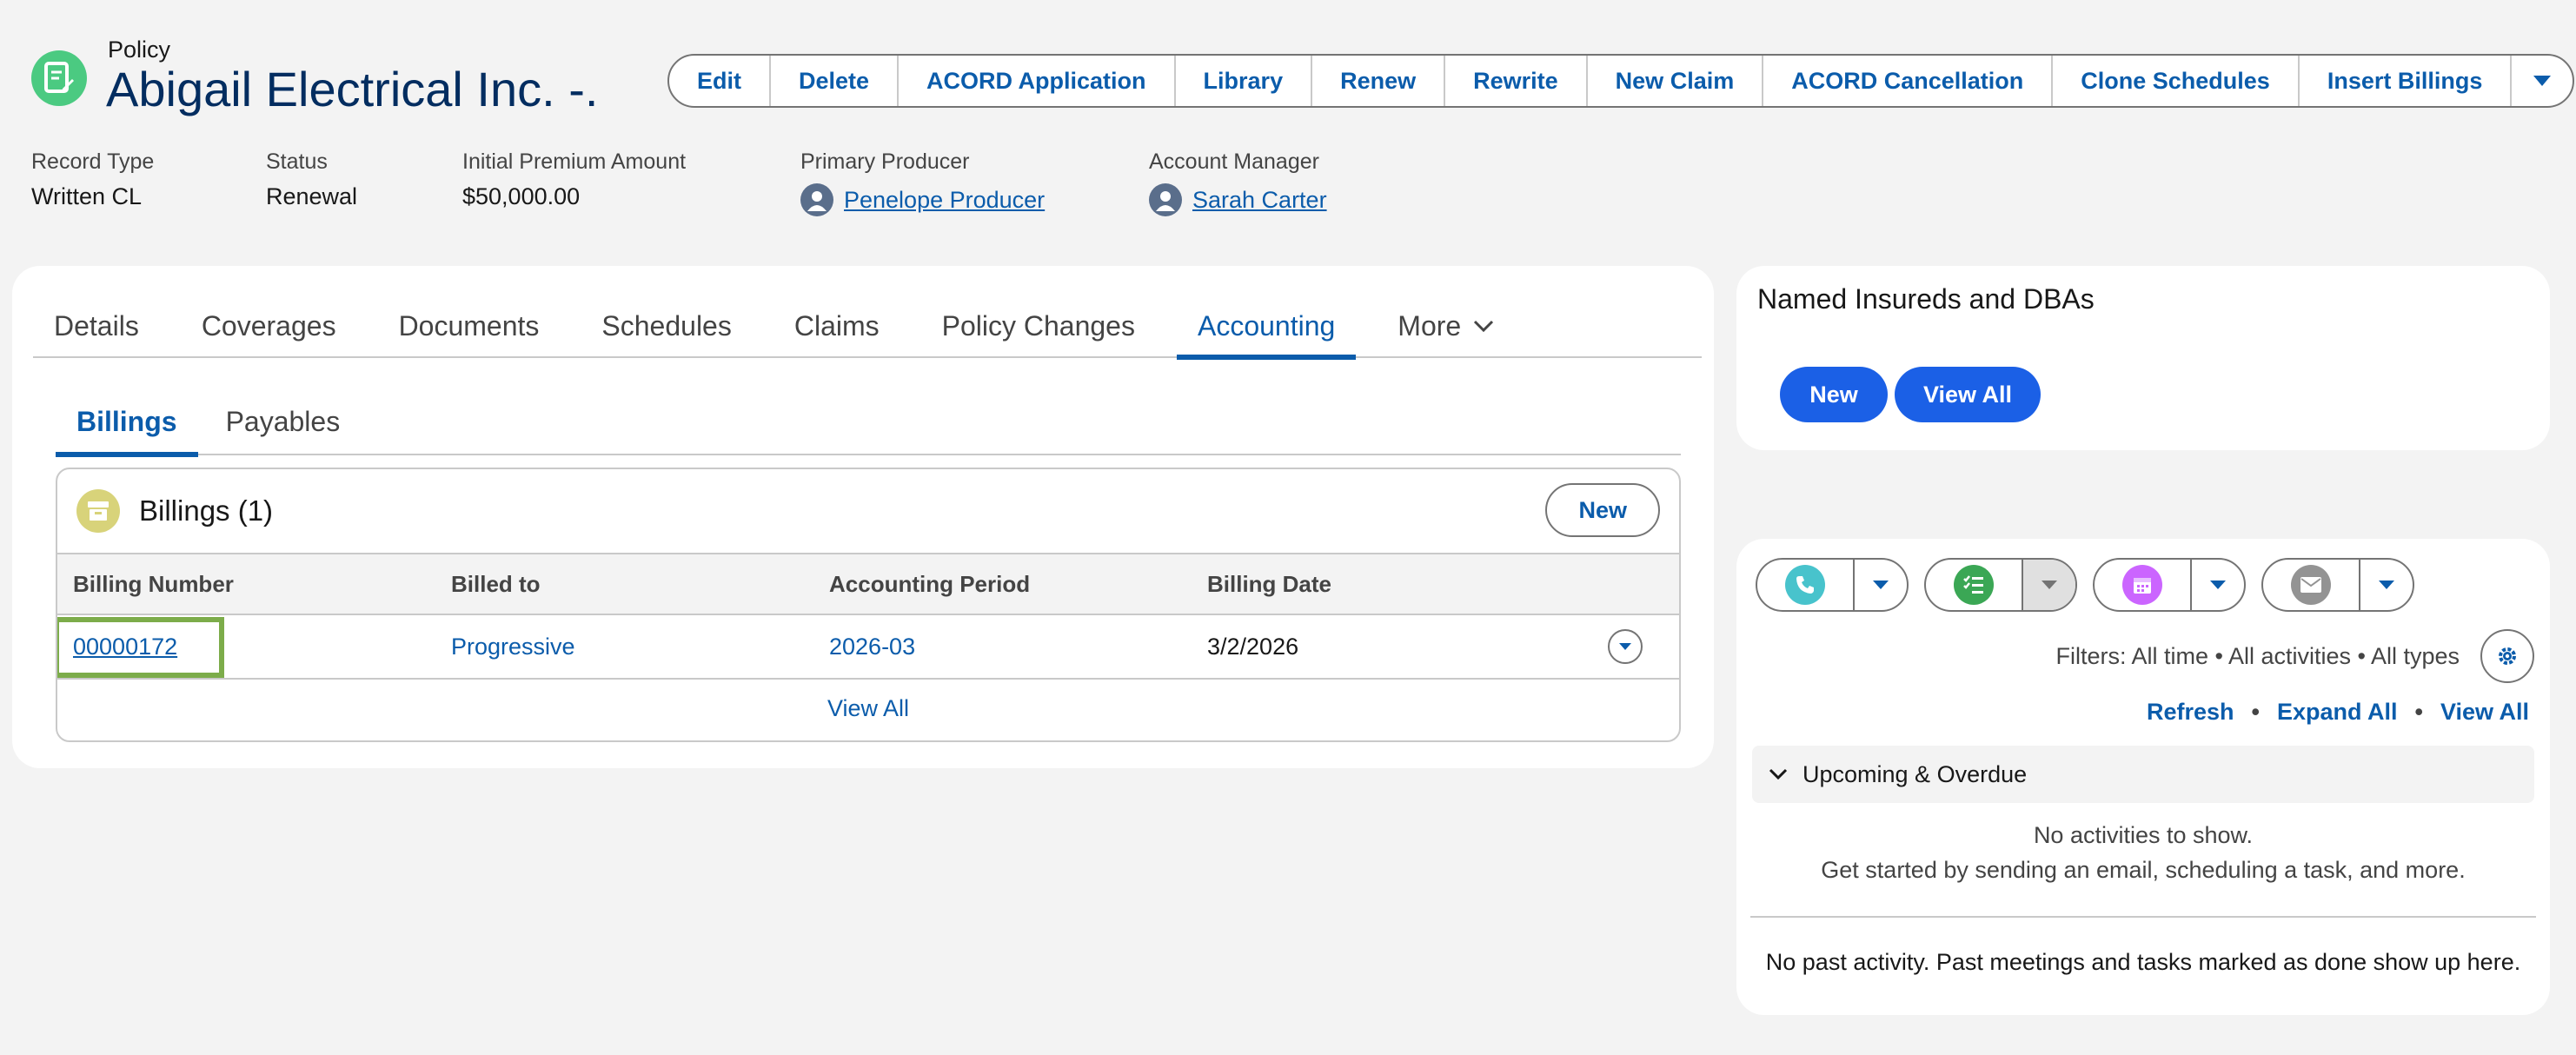  I want to click on period-link: 2026-03, so click(872, 647).